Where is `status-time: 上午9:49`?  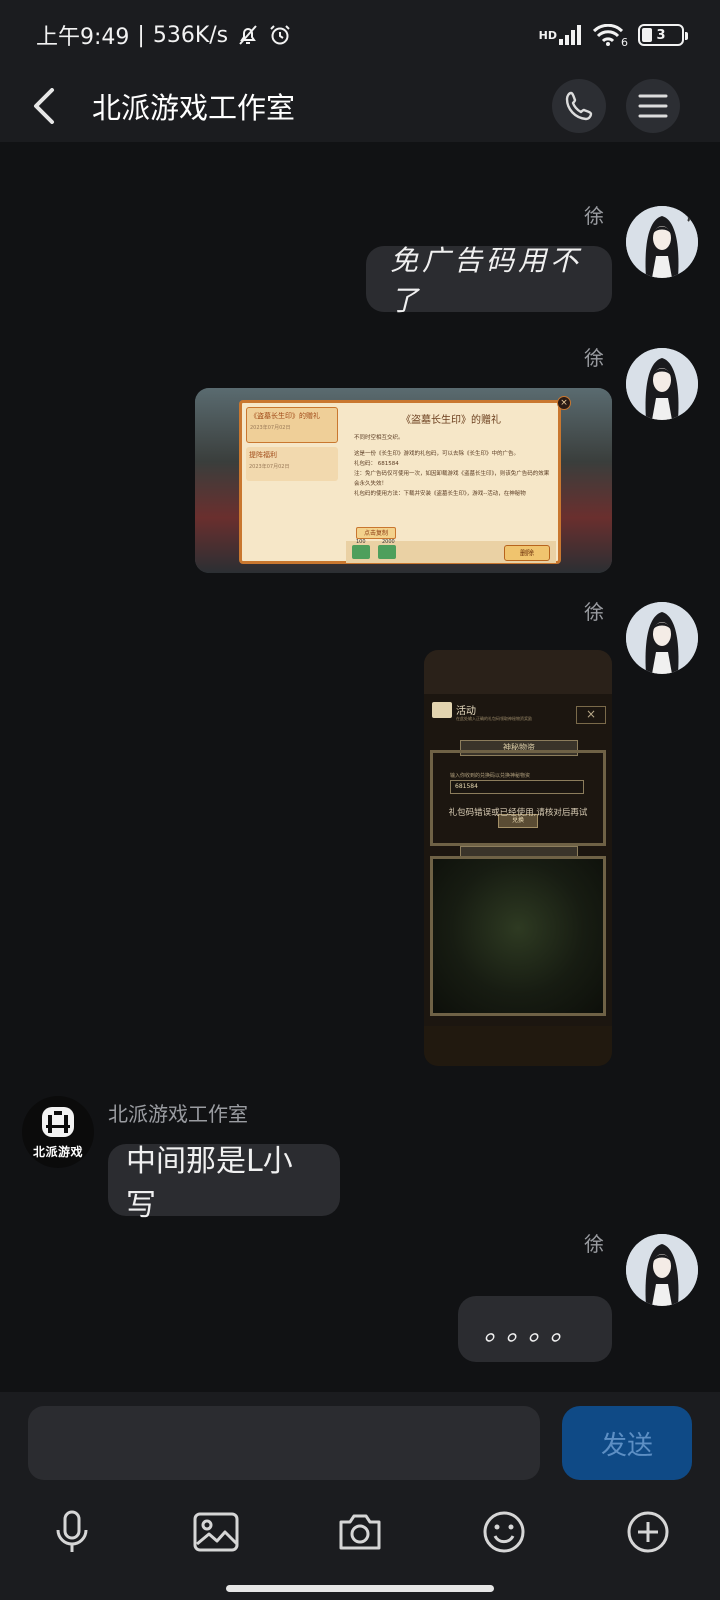
status-time: 上午9:49 is located at coordinates (83, 37).